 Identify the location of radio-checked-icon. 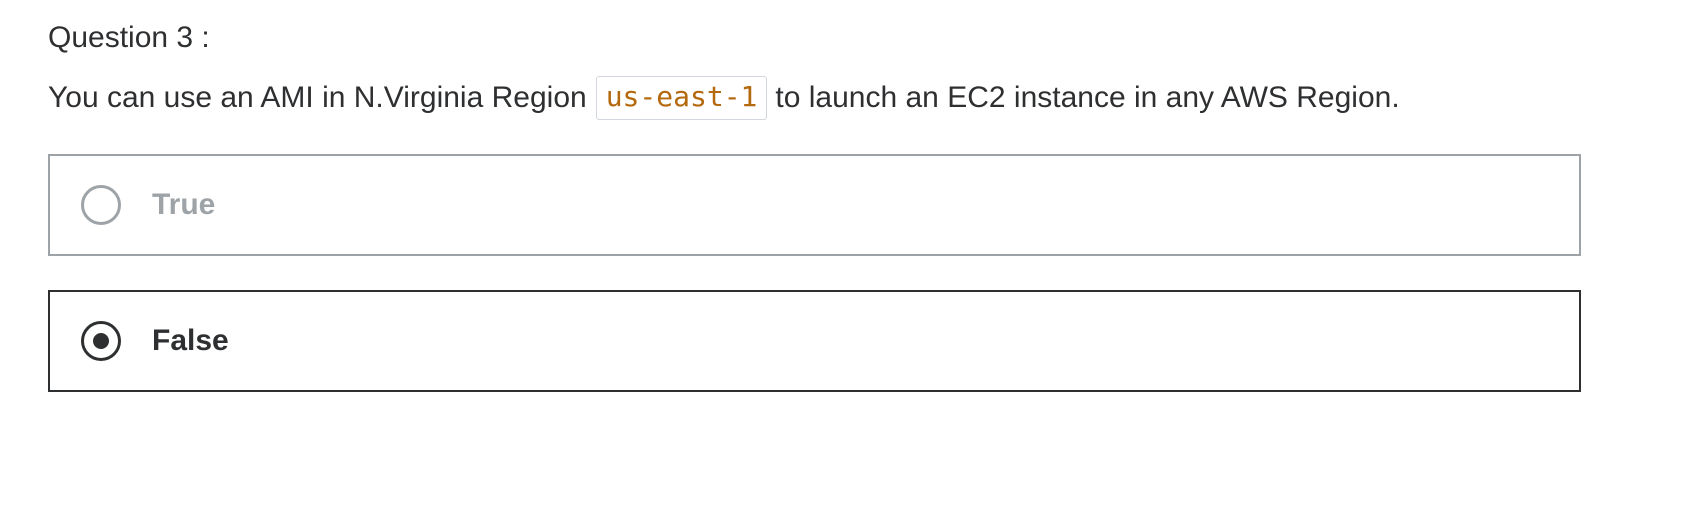
(101, 341).